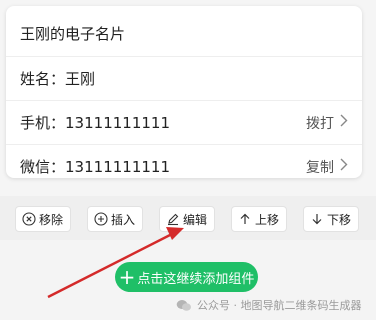 This screenshot has height=320, width=376. I want to click on name-label: 姓名：, so click(43, 78).